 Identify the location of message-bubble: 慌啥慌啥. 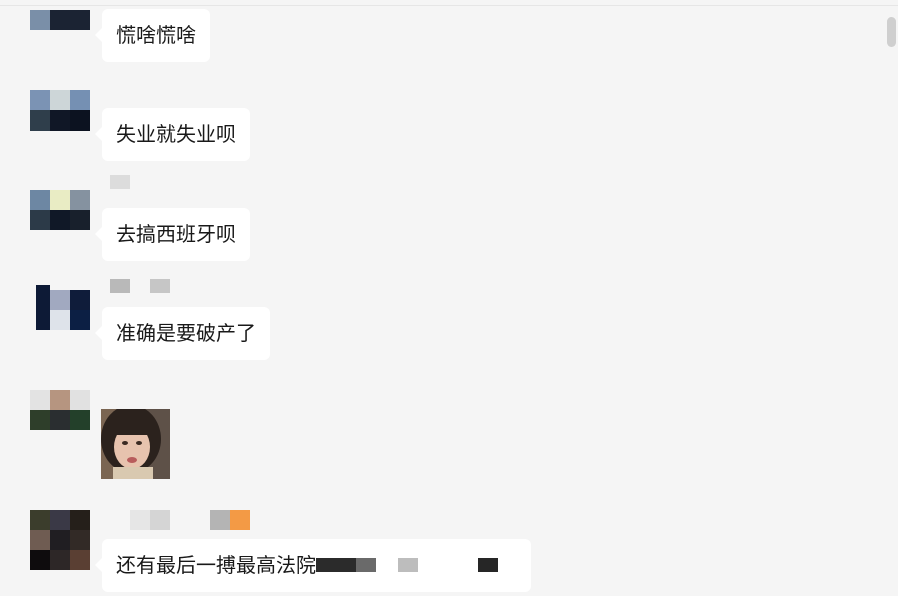
(152, 35).